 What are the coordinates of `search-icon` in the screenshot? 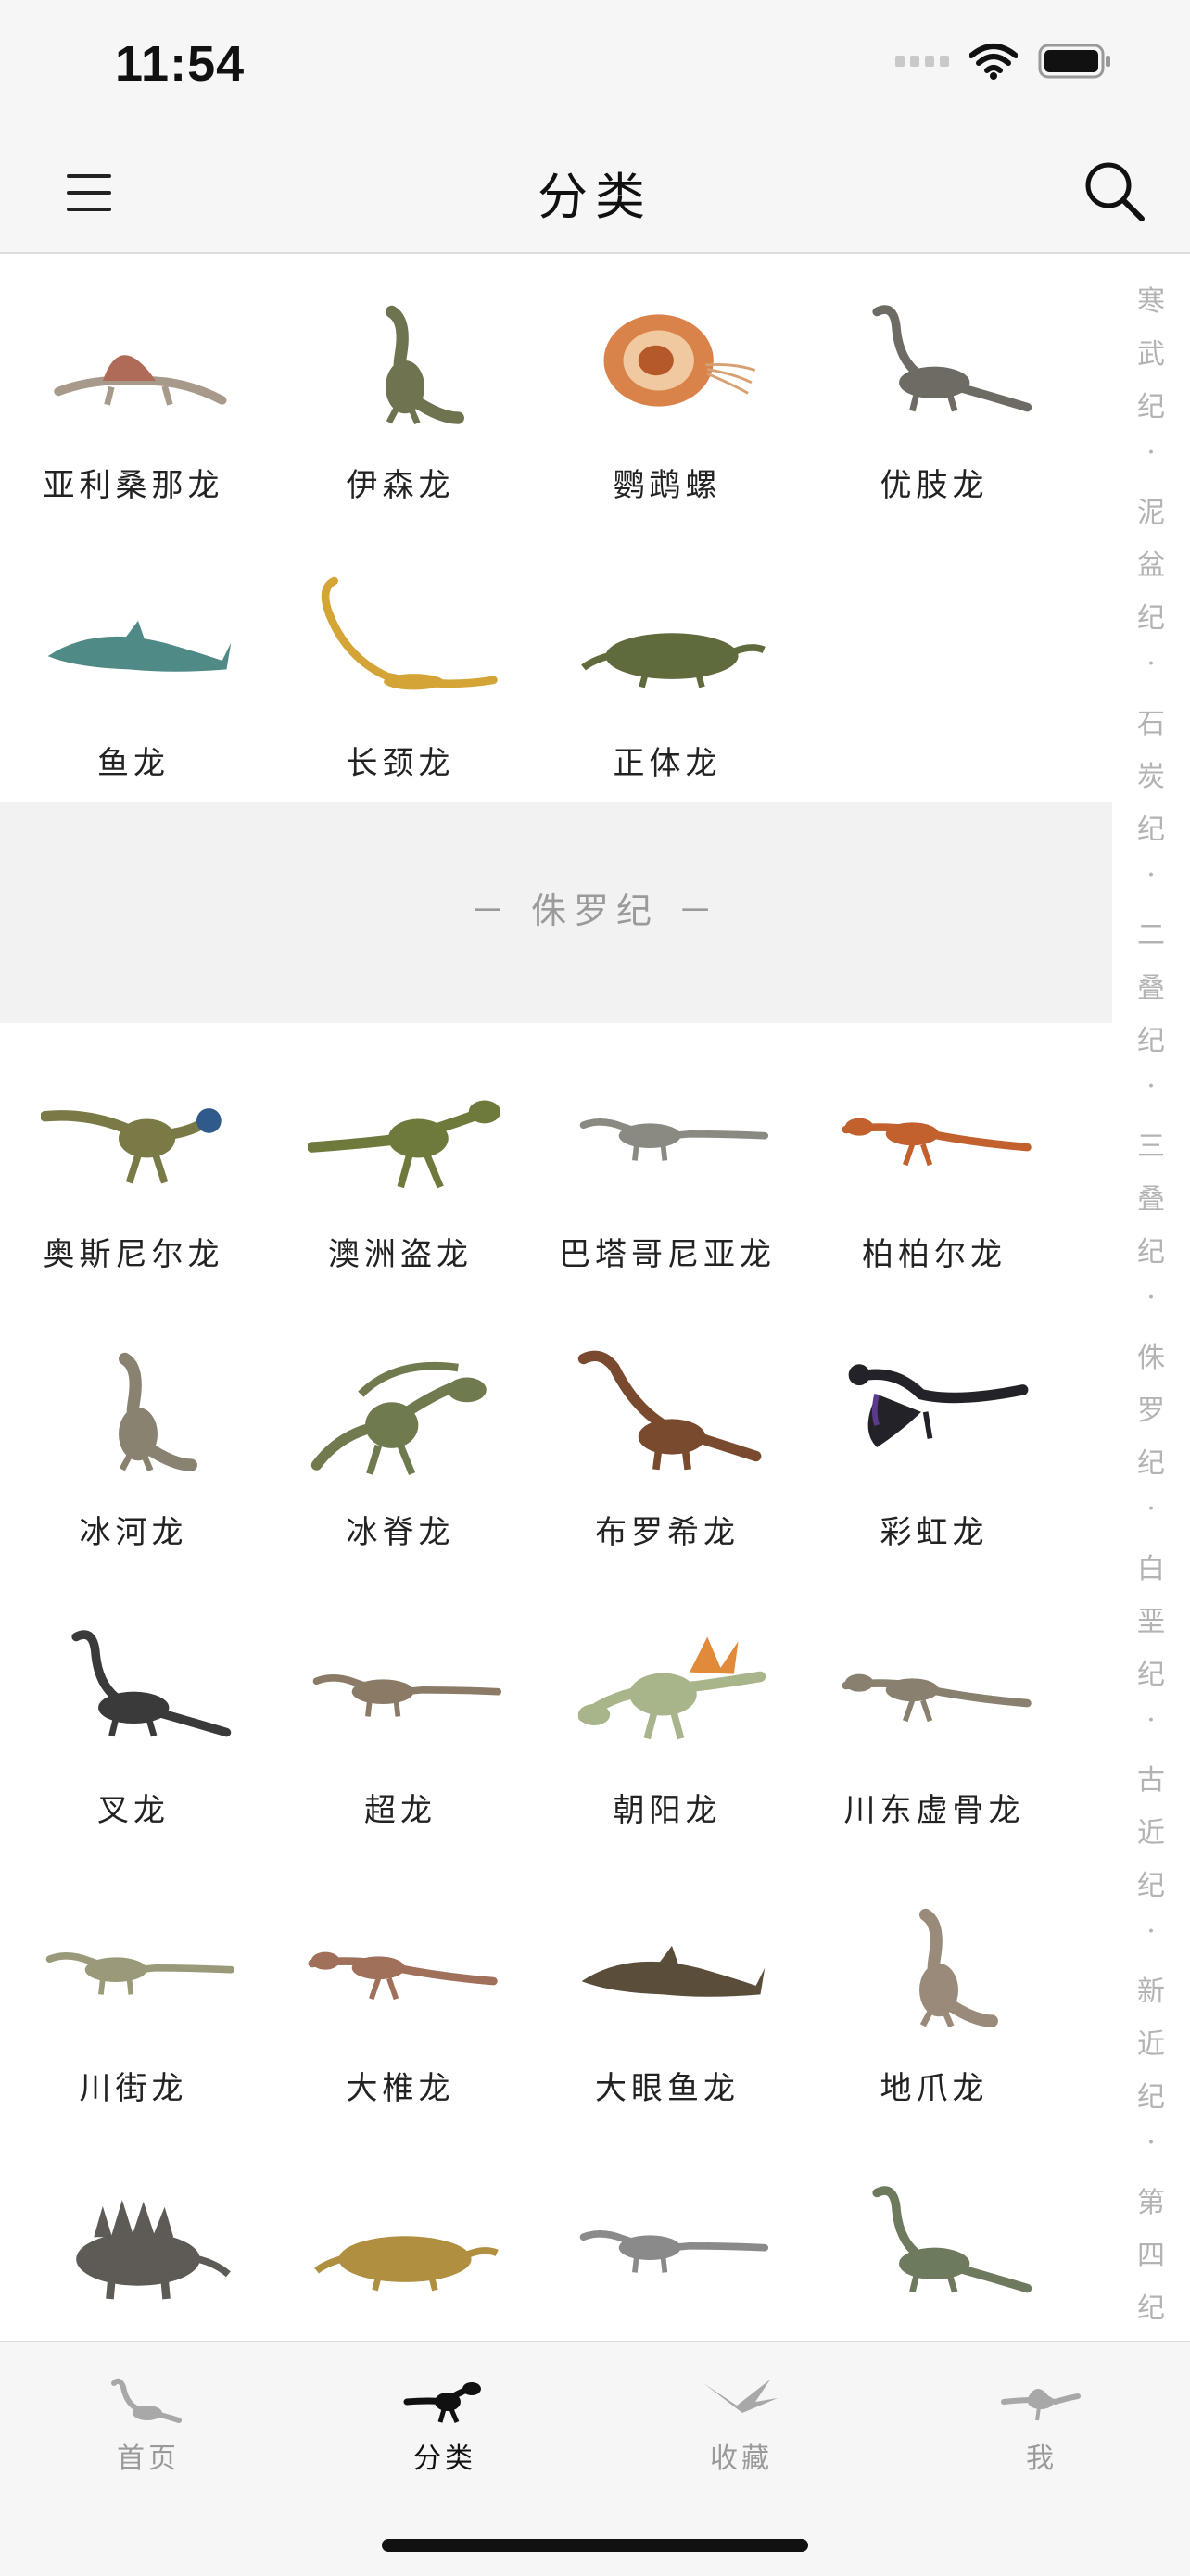 It's located at (1115, 192).